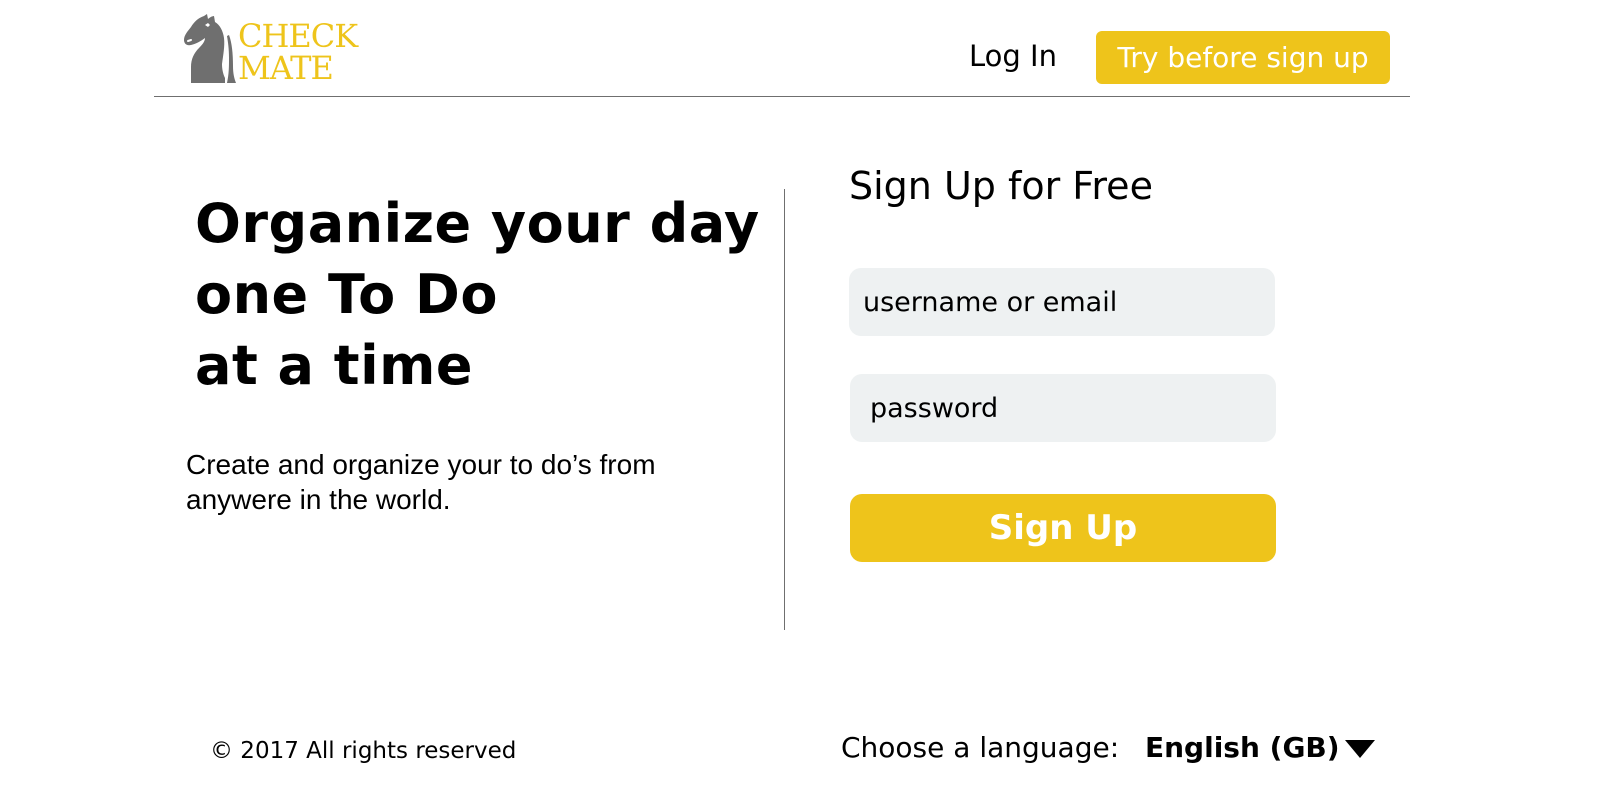 This screenshot has height=800, width=1600. I want to click on hero-heading: Organize your day one To Do at a time, so click(477, 294).